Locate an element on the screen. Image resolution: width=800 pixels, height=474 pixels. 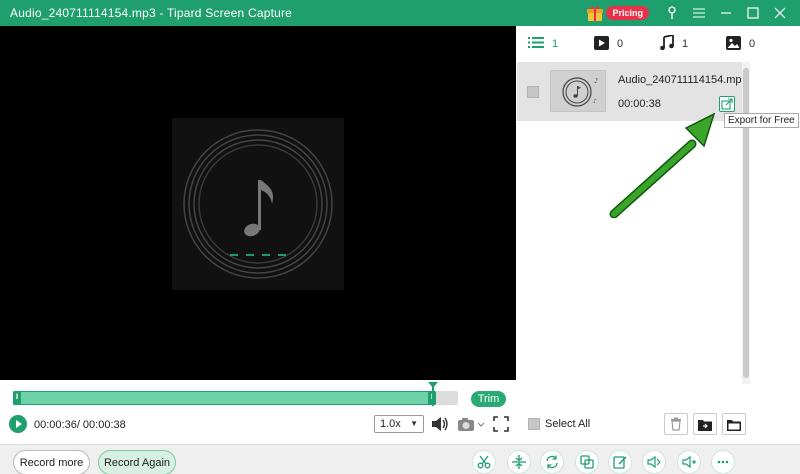
play-button is located at coordinates (18, 424).